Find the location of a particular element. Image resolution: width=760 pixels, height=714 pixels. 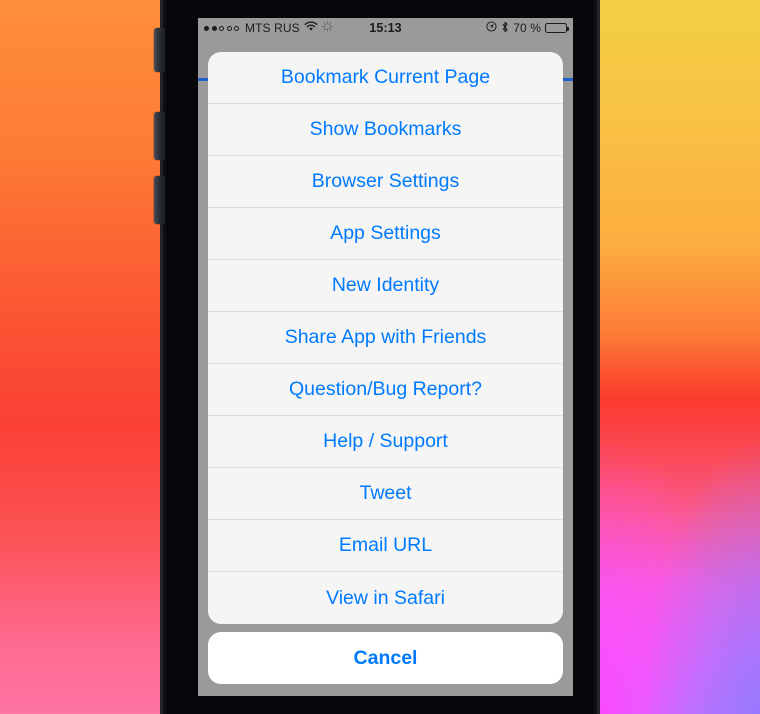

action-item-label: New Identity is located at coordinates (385, 285).